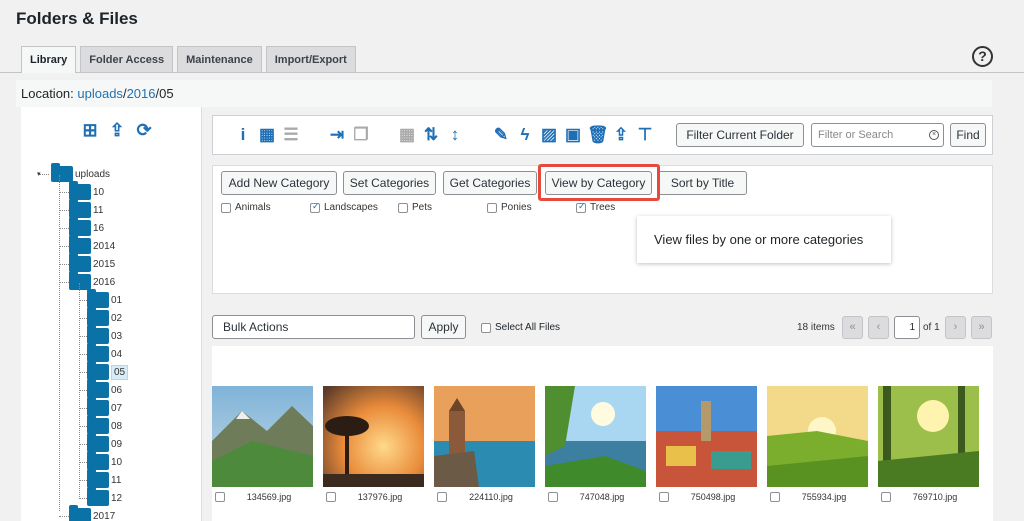 The width and height of the screenshot is (1024, 521). I want to click on file-caption: 755934.jpg, so click(817, 496).